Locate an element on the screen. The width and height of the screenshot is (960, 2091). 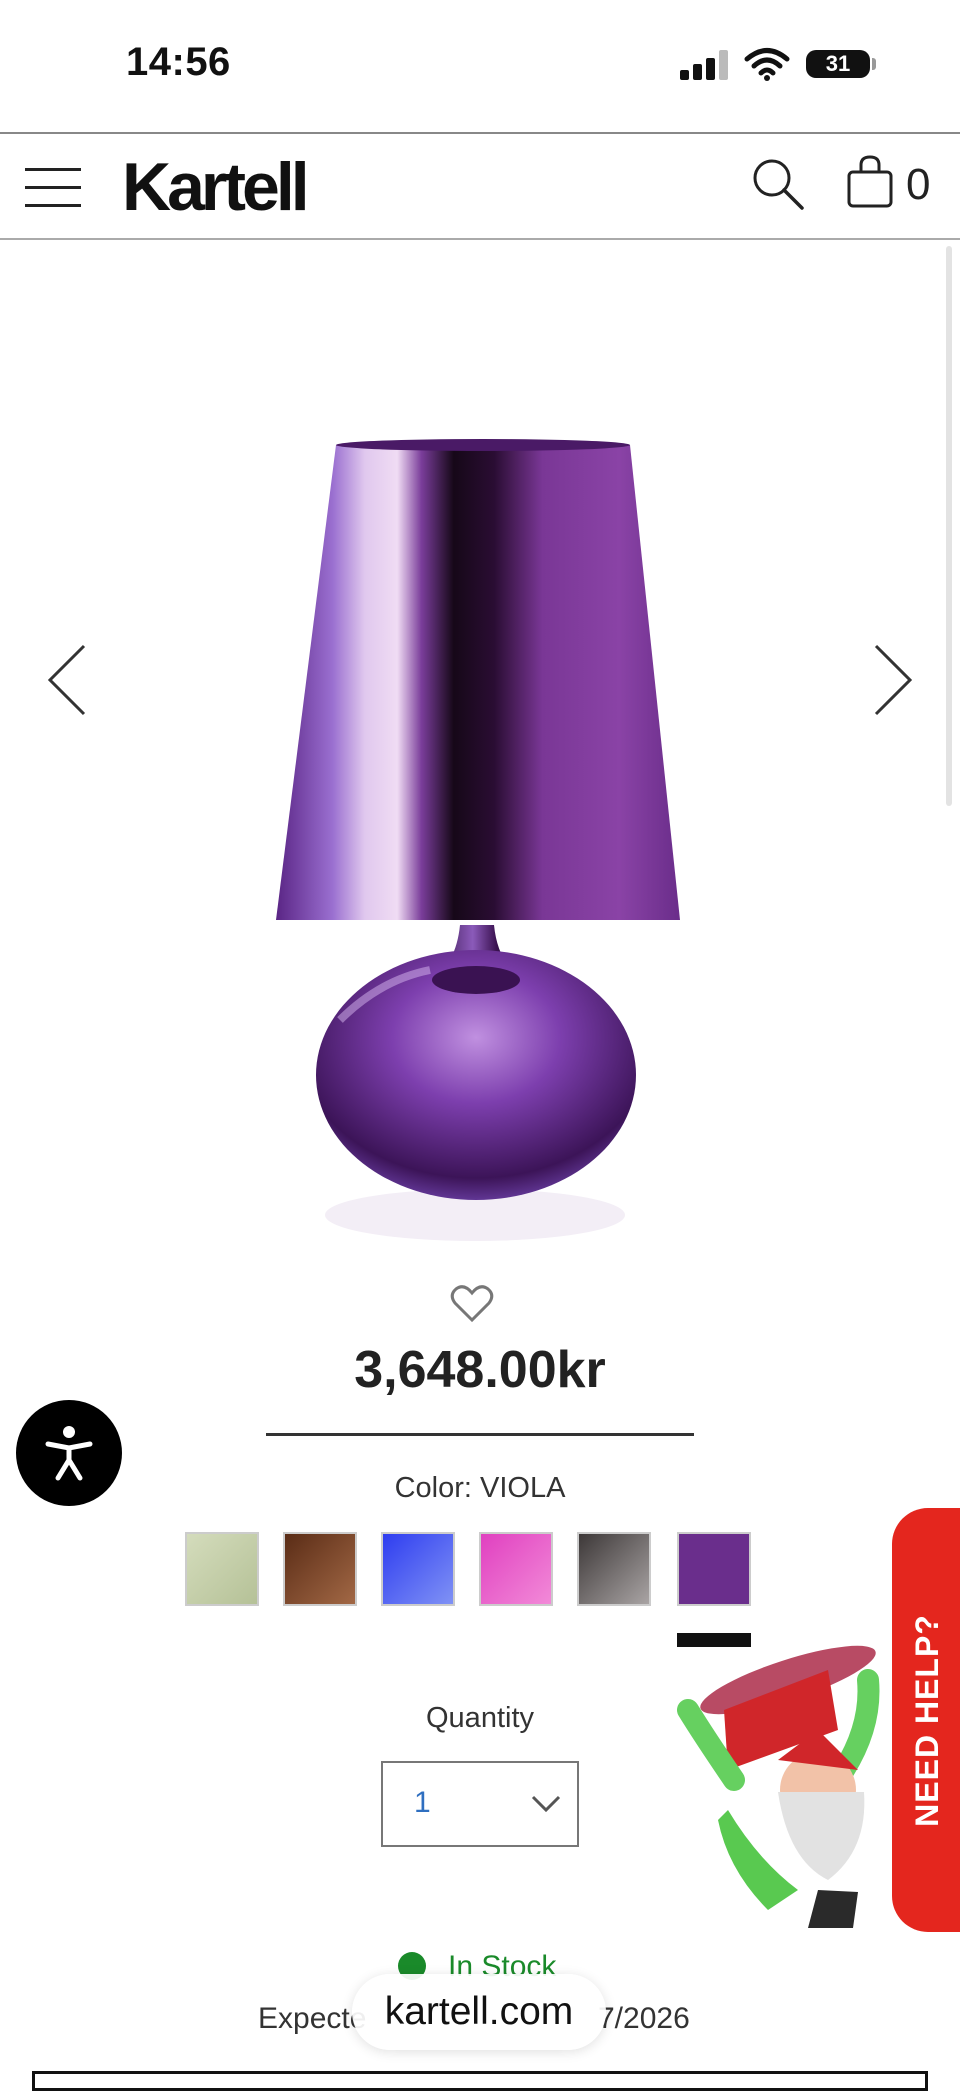
color-label: Color: VIOLA is located at coordinates (480, 1488).